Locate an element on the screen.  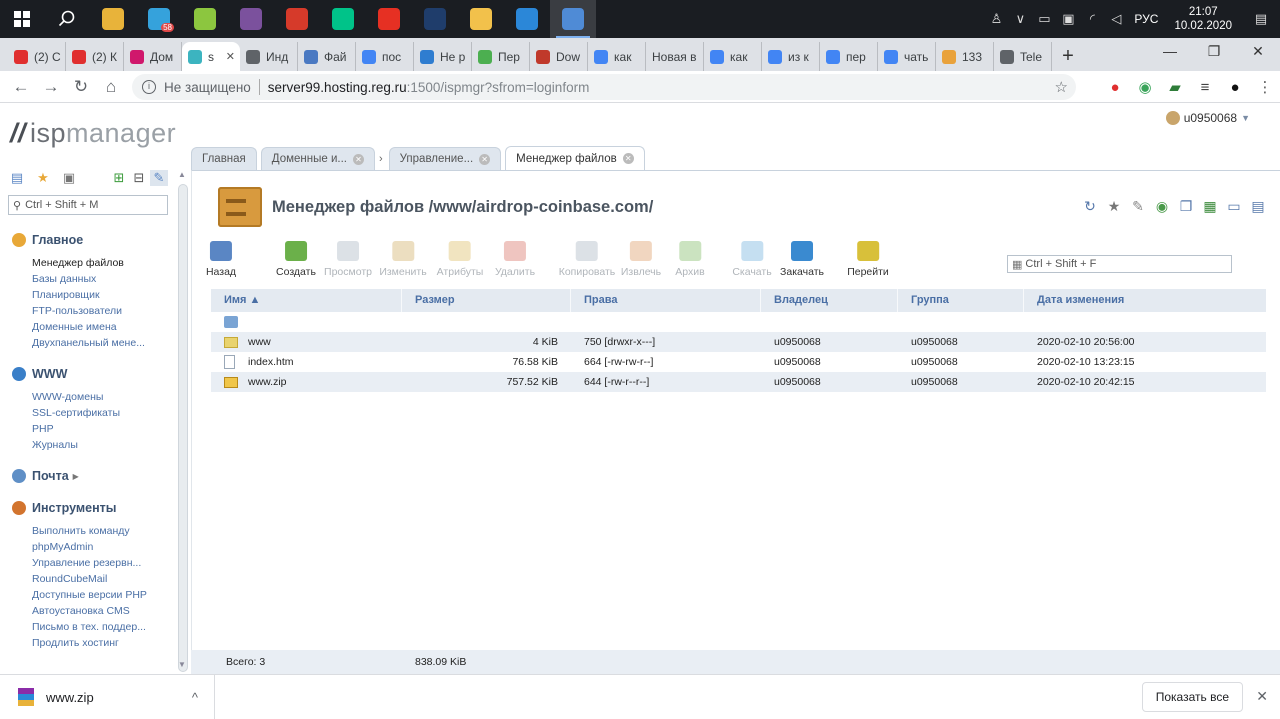
tree-view-icon: ▤ is located at coordinates (17, 178).